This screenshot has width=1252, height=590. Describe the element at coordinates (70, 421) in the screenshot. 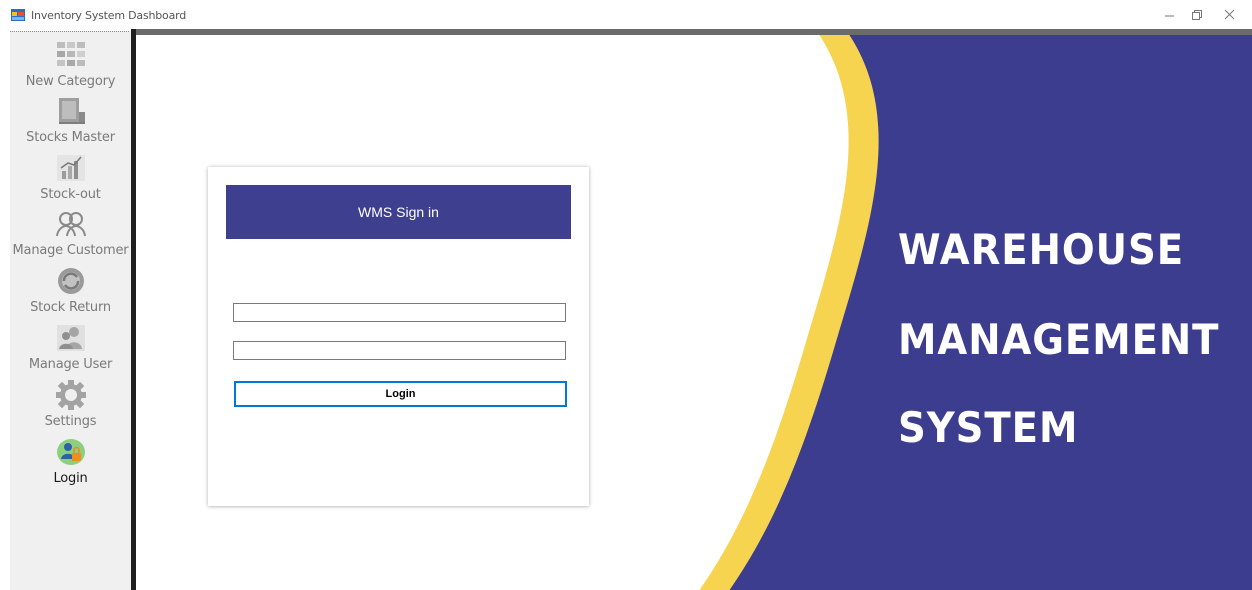

I see `sidebar-item-label: Settings` at that location.